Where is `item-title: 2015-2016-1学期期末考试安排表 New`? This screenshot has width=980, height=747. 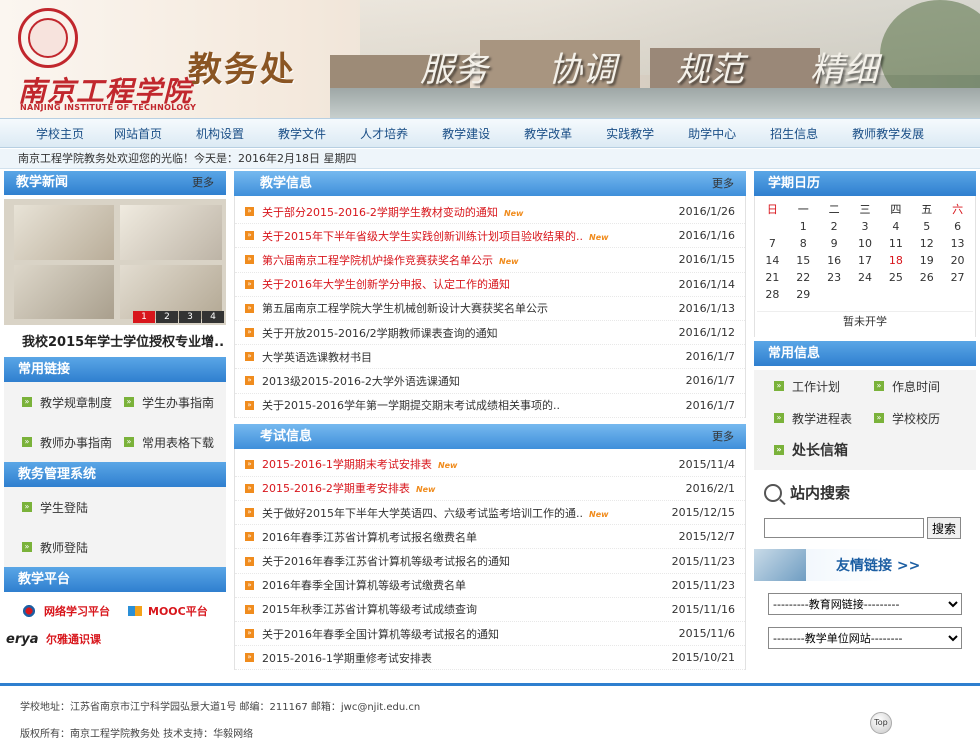
item-title: 2015-2016-1学期期末考试安排表 New is located at coordinates (463, 464).